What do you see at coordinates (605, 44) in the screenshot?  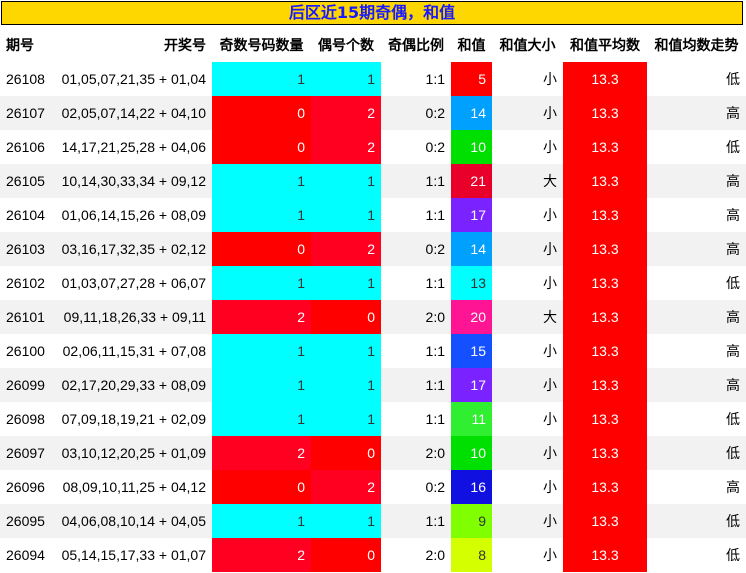 I see `header-sum-average: 和值平均数` at bounding box center [605, 44].